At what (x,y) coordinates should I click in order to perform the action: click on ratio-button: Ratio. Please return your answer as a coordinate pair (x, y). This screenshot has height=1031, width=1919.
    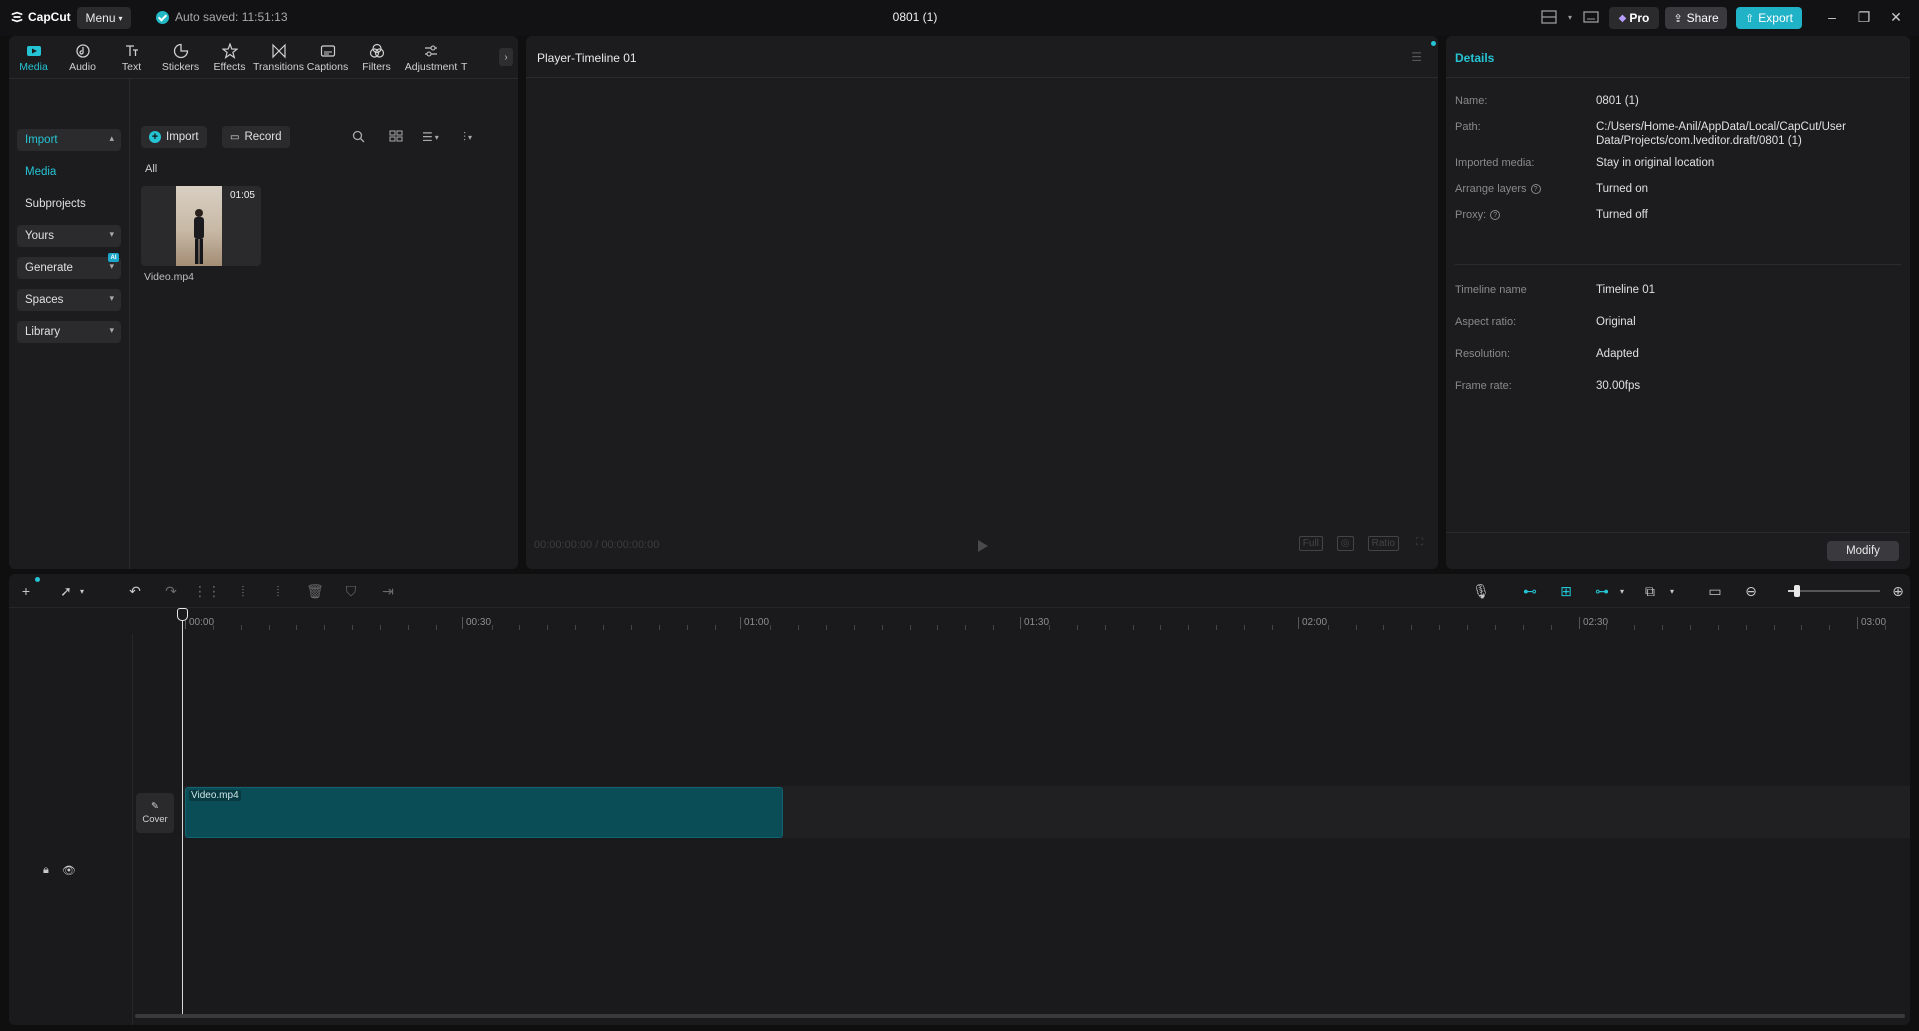
    Looking at the image, I should click on (1383, 543).